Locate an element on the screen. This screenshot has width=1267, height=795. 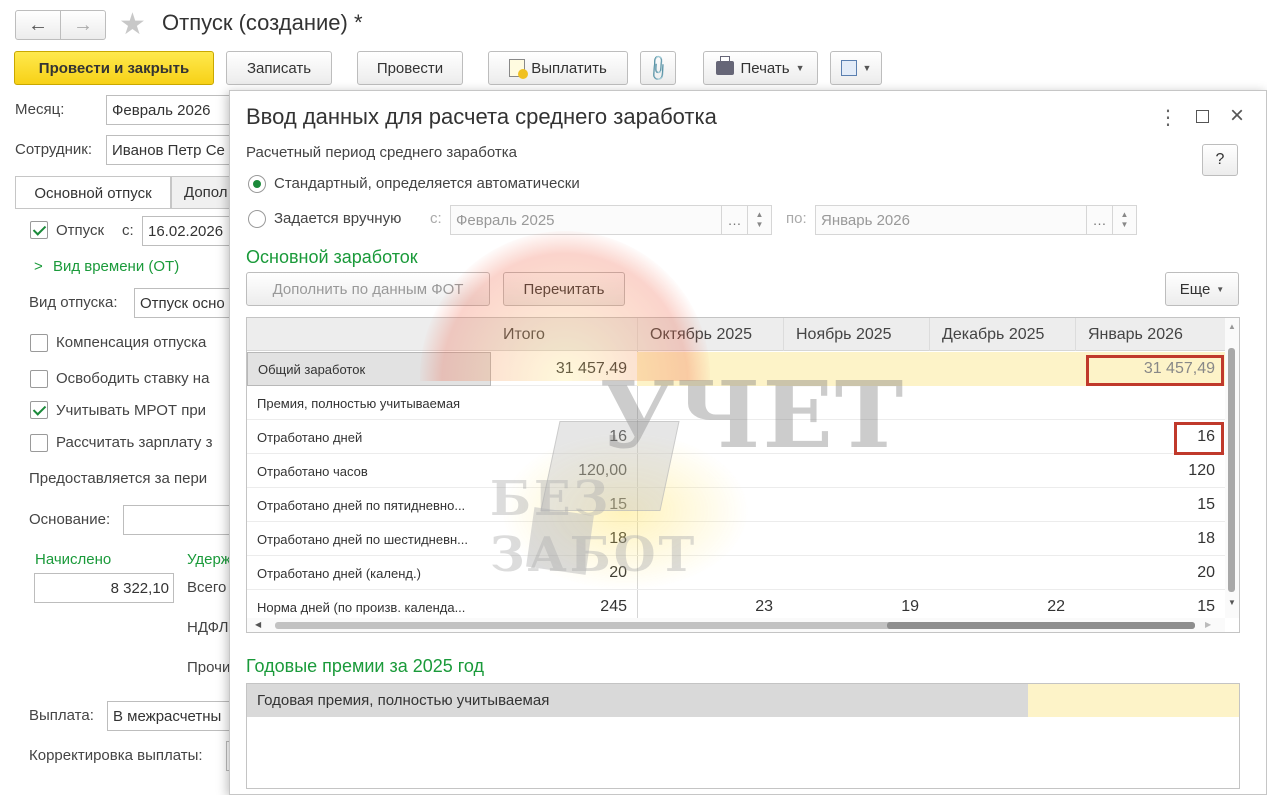
more-actions-button: ▼ is located at coordinates (856, 68).